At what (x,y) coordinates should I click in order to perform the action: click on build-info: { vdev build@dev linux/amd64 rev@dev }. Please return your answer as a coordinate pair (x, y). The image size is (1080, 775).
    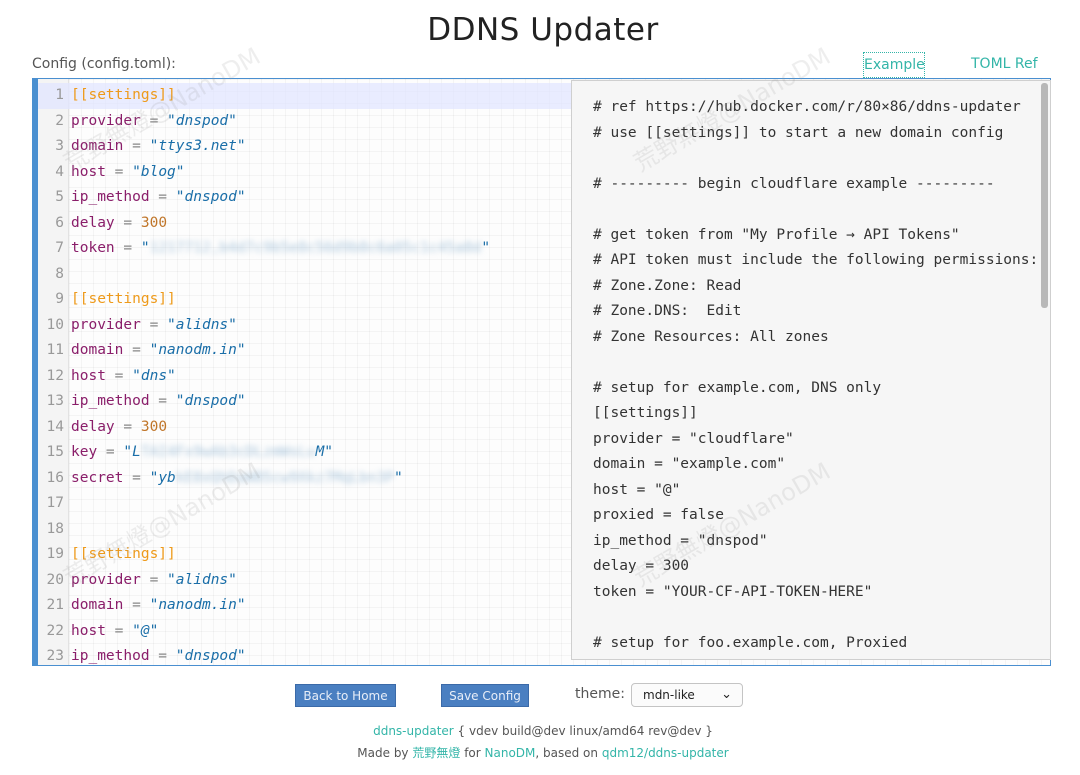
    Looking at the image, I should click on (583, 731).